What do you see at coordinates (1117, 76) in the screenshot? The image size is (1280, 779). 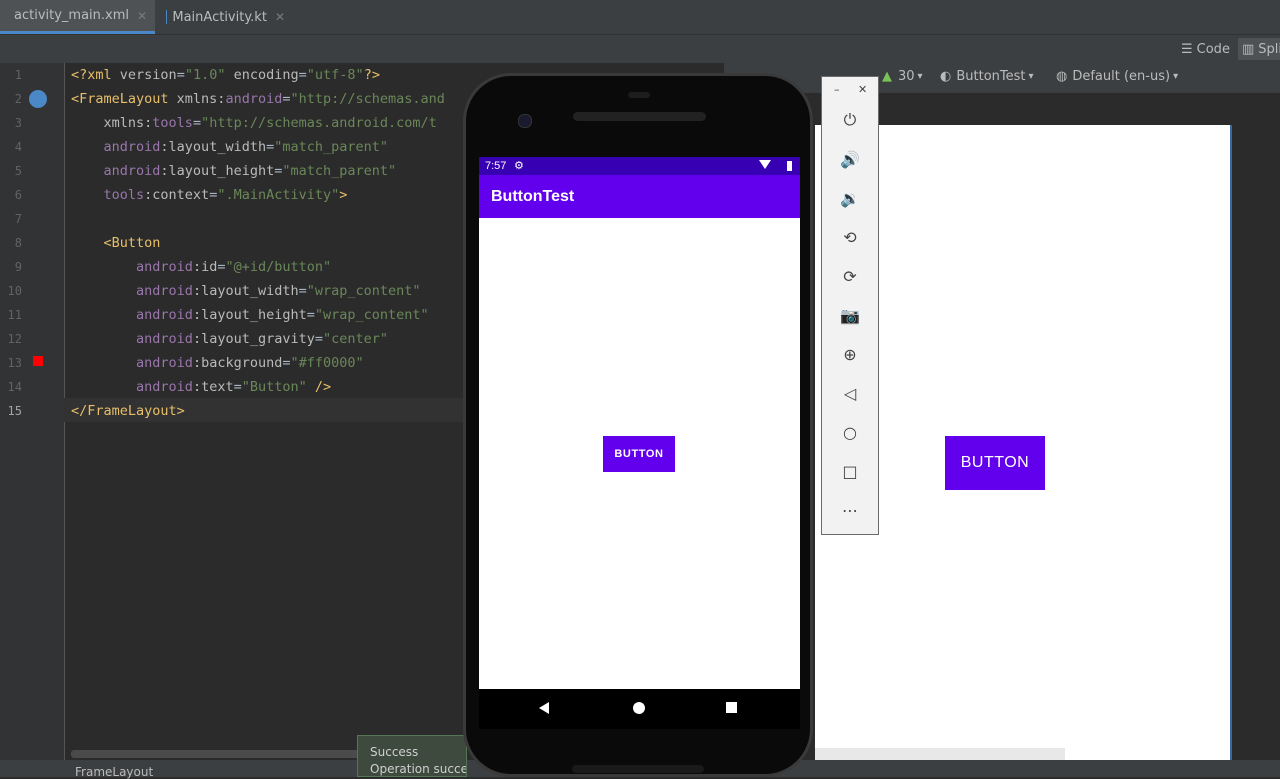 I see `locale-selector: ◍ Default (en-us) ▾` at bounding box center [1117, 76].